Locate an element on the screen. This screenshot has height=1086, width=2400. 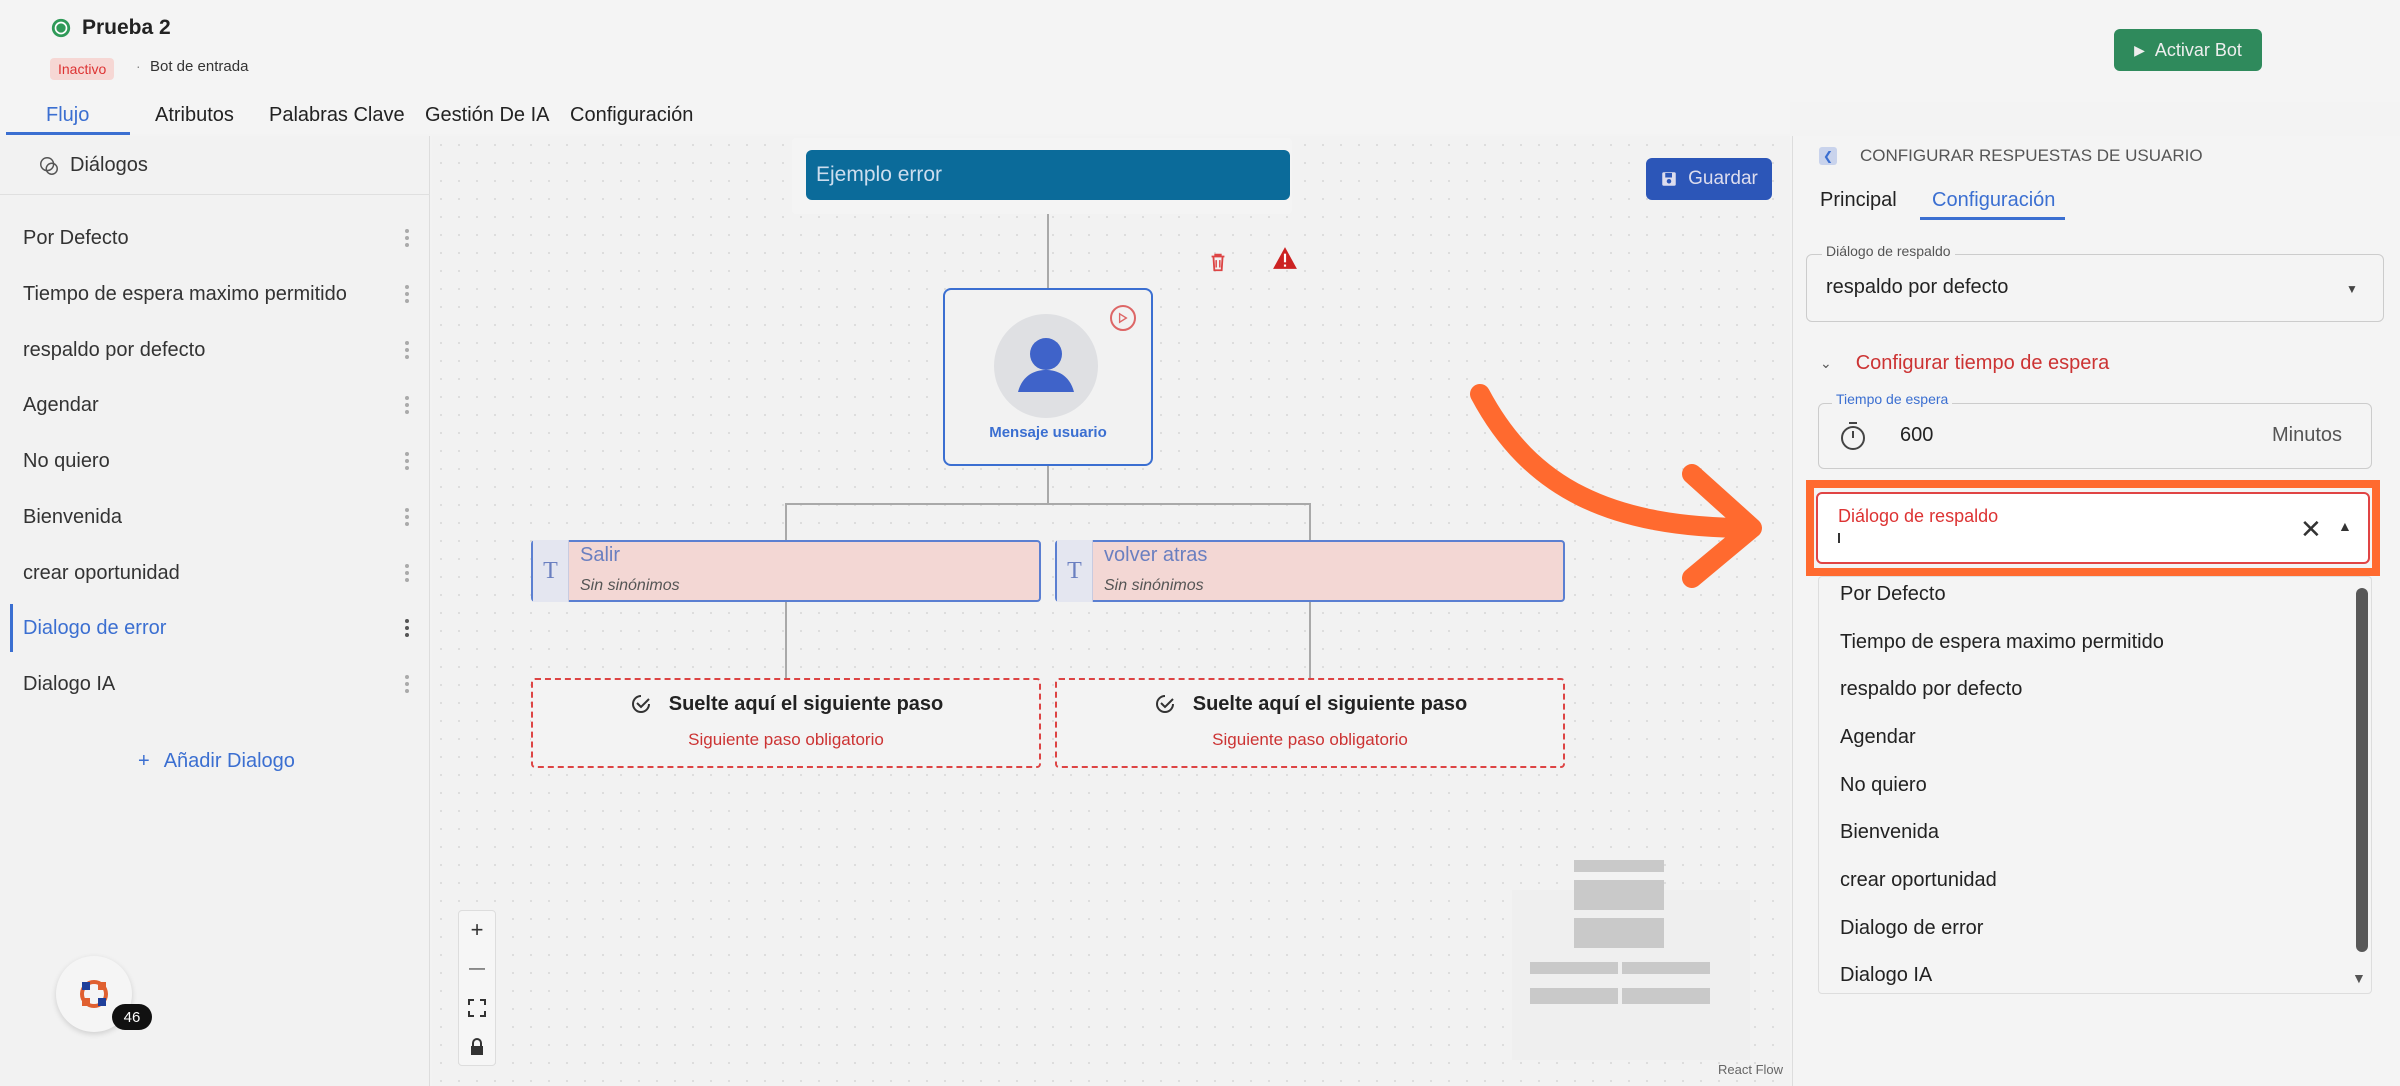
plus-icon: + is located at coordinates (144, 761).